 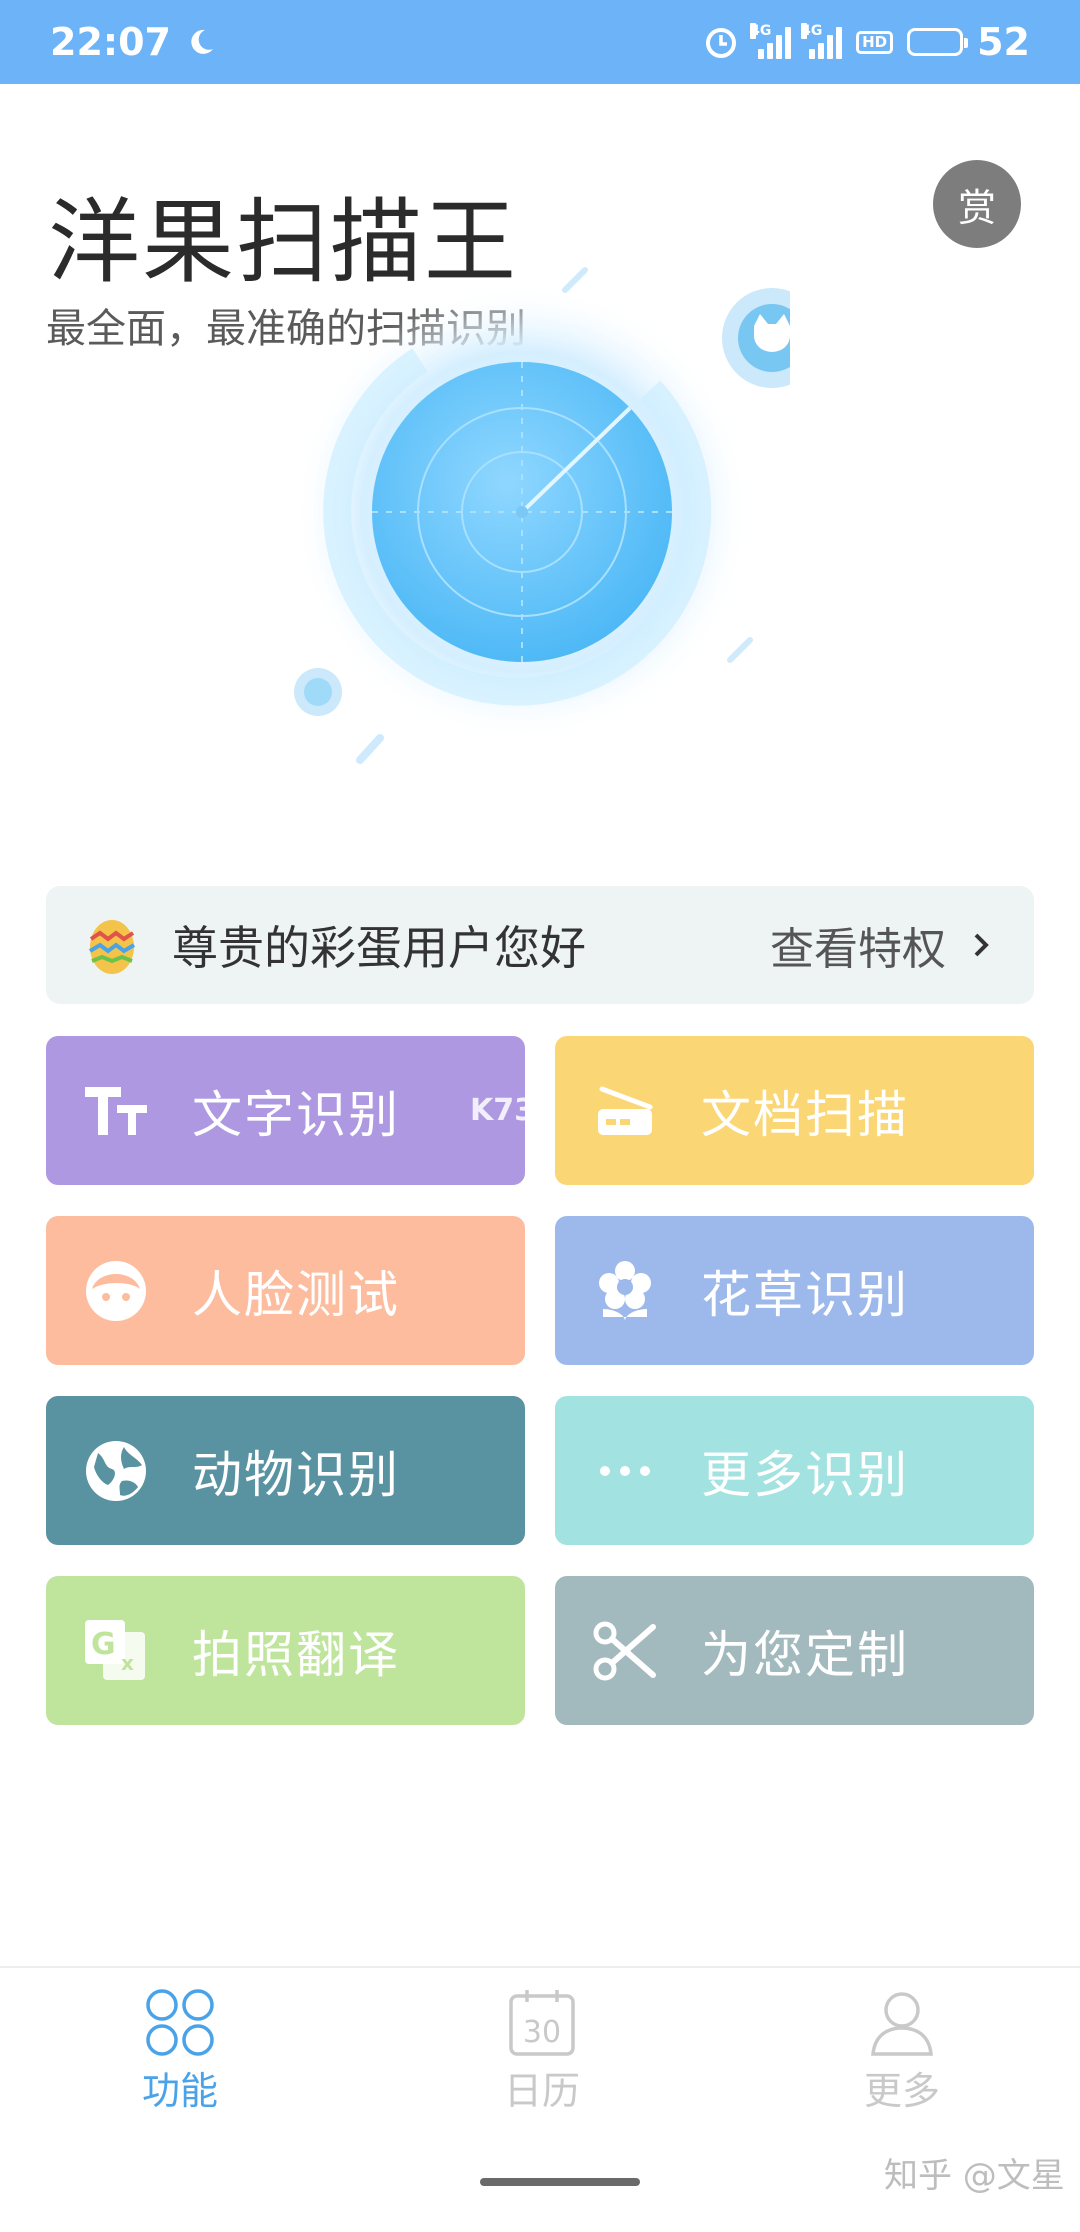 What do you see at coordinates (805, 1654) in the screenshot?
I see `feature-label: 为您定制` at bounding box center [805, 1654].